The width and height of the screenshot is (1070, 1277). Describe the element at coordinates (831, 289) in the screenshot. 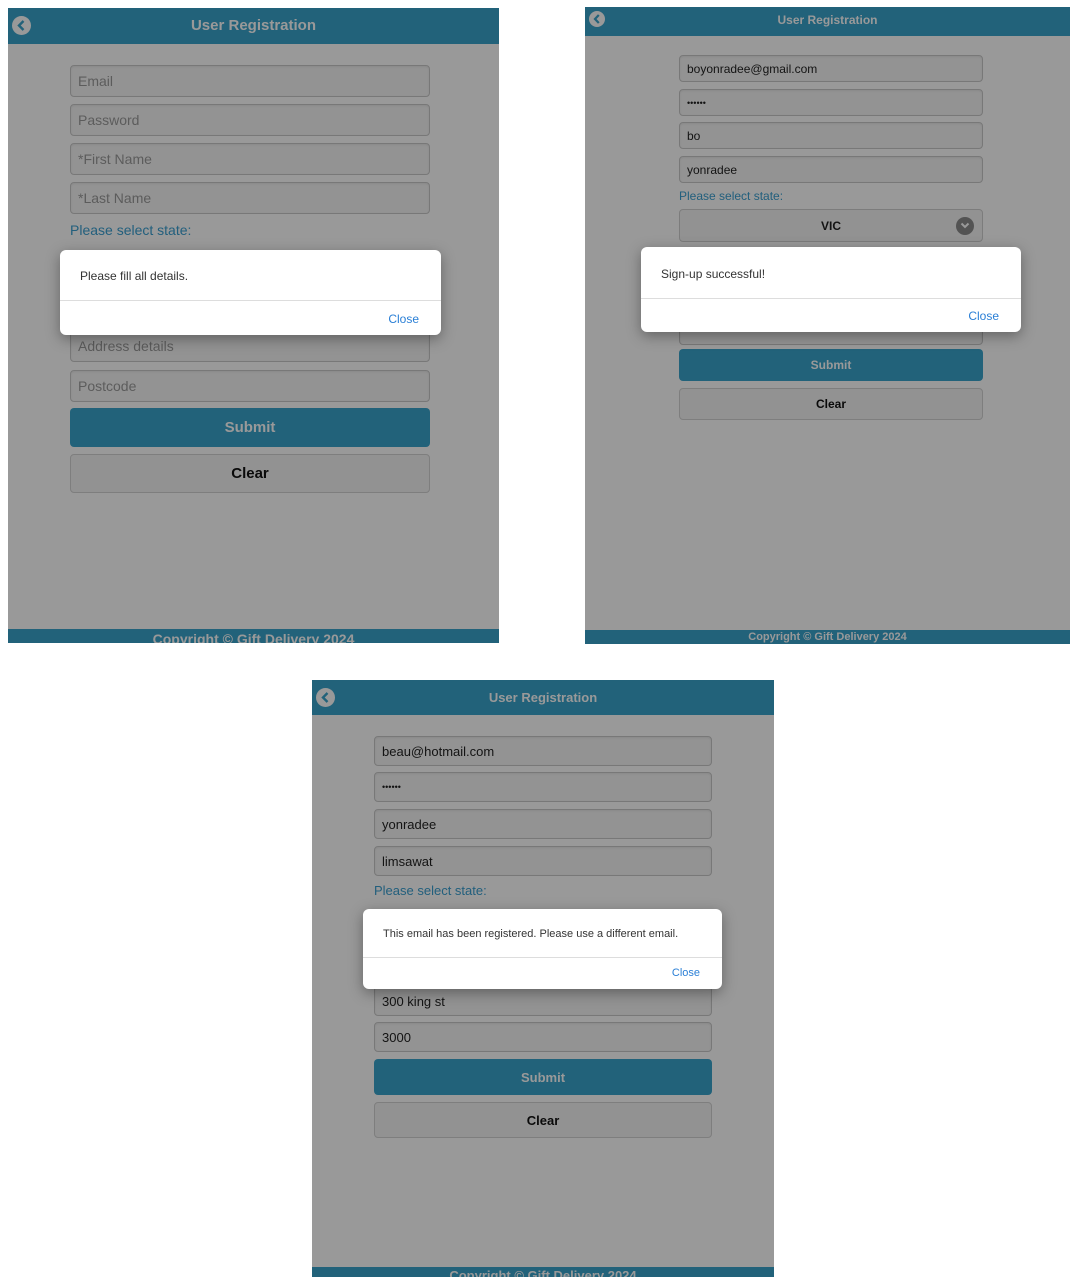

I see `alert-dialog: Sign-up successful! Close` at that location.